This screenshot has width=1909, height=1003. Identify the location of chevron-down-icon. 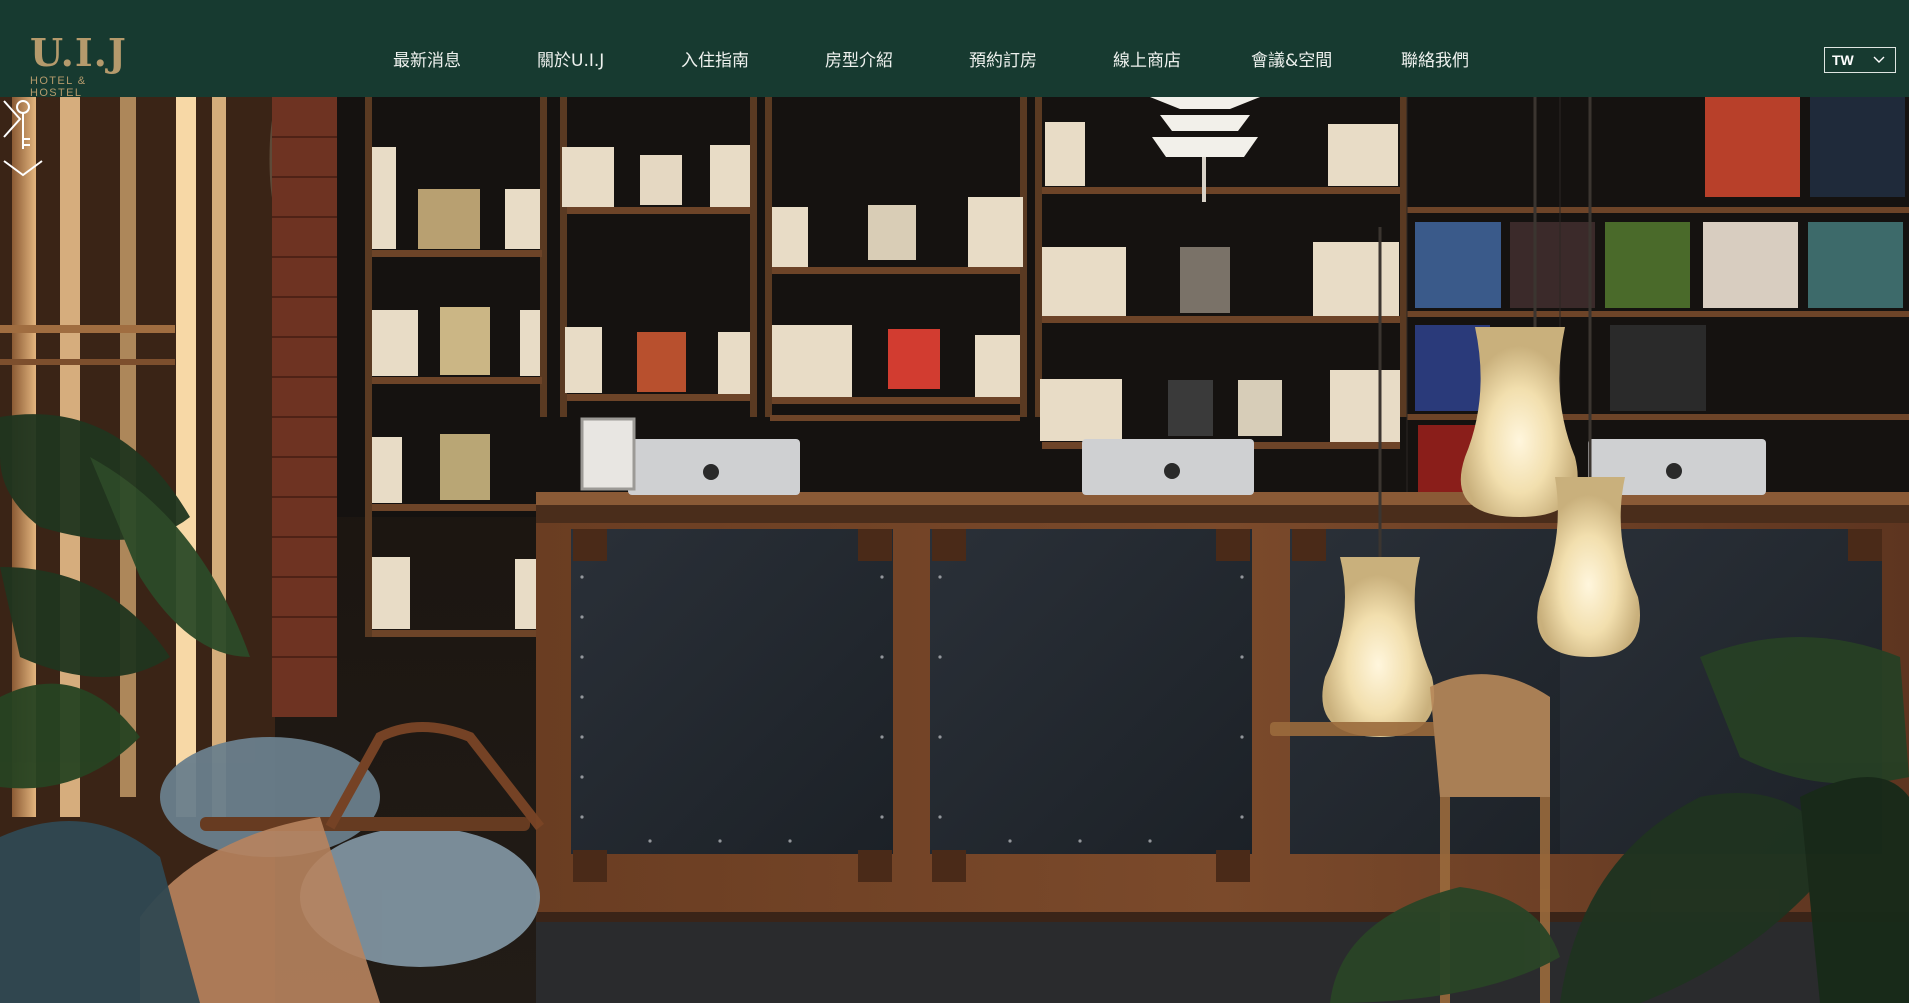
(1879, 59).